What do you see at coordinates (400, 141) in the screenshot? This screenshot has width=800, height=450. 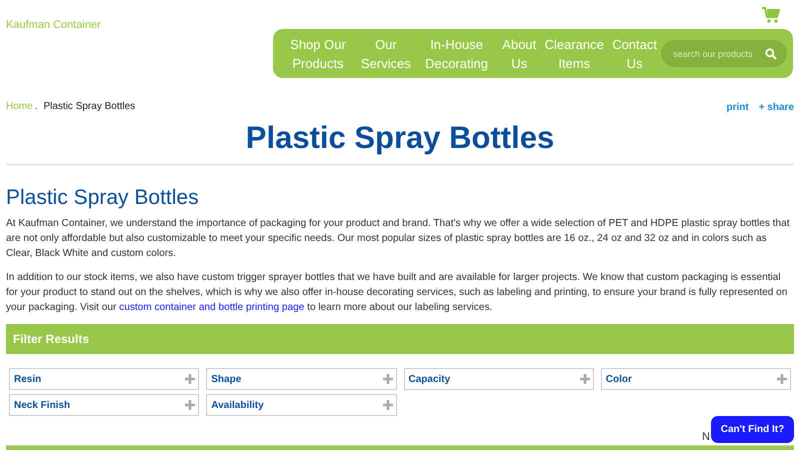 I see `page-title: Plastic Spray Bottles` at bounding box center [400, 141].